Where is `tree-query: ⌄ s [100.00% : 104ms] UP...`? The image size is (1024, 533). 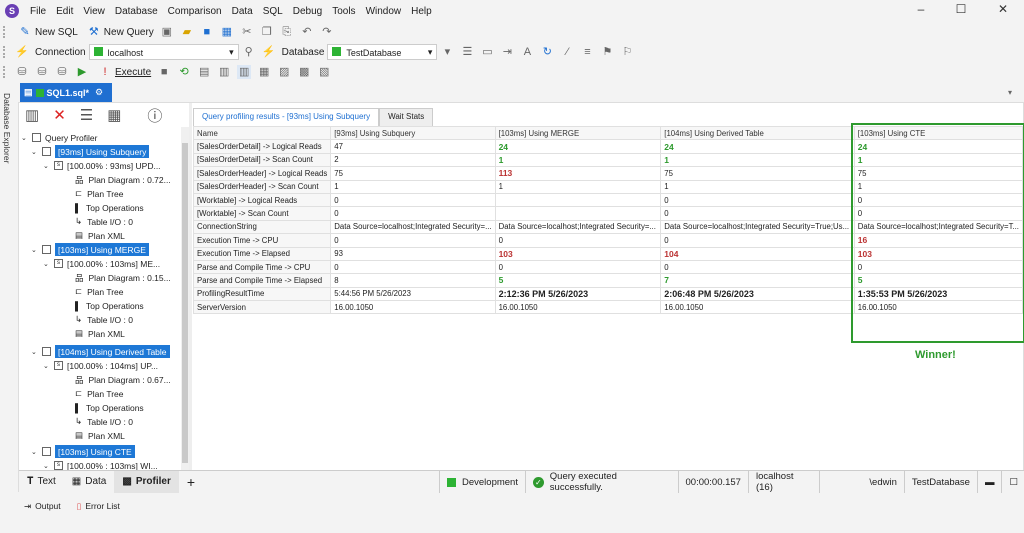
tree-query: ⌄ s [100.00% : 104ms] UP... is located at coordinates (100, 365).